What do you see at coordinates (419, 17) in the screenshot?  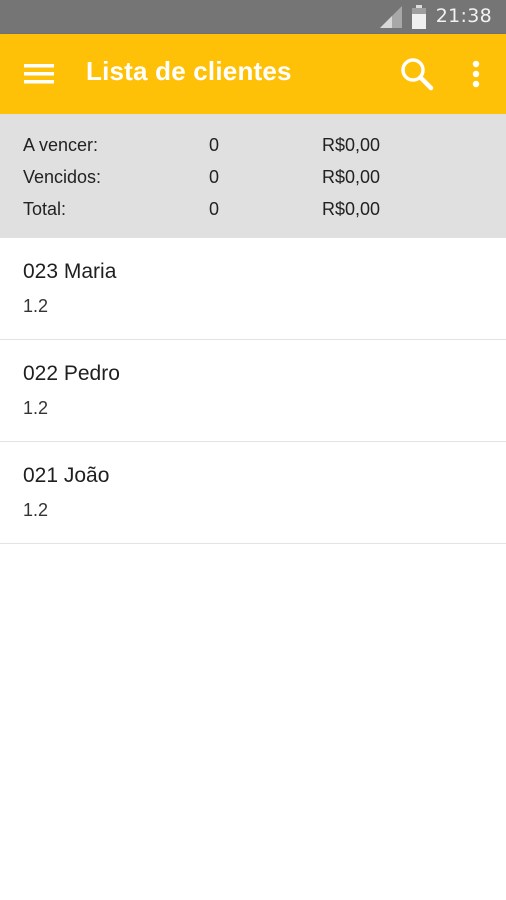 I see `battery-icon` at bounding box center [419, 17].